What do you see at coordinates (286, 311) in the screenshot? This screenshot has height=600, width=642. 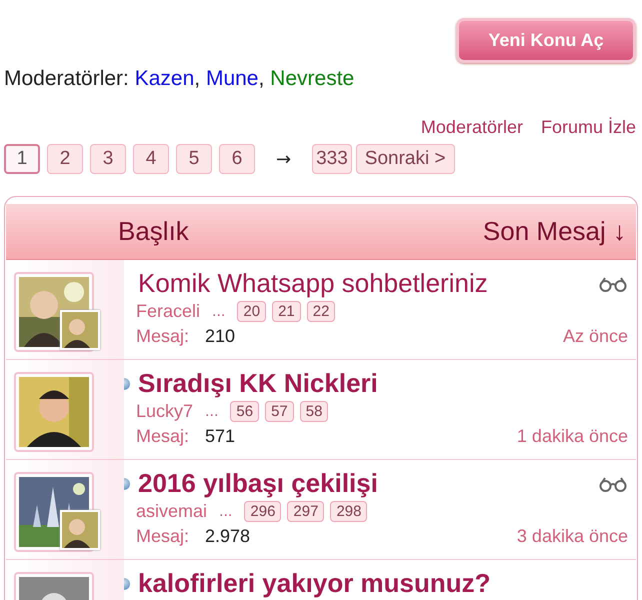 I see `page-link: 21` at bounding box center [286, 311].